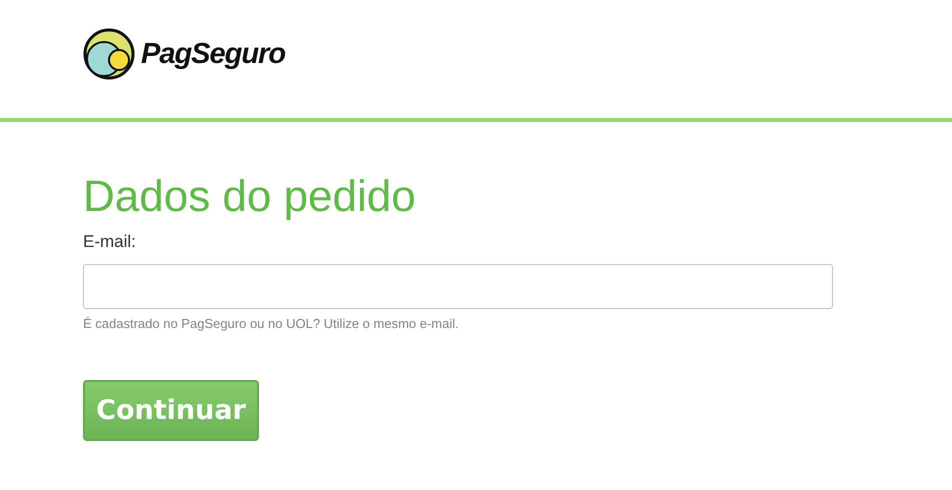 This screenshot has height=490, width=952. I want to click on logo-icon, so click(109, 54).